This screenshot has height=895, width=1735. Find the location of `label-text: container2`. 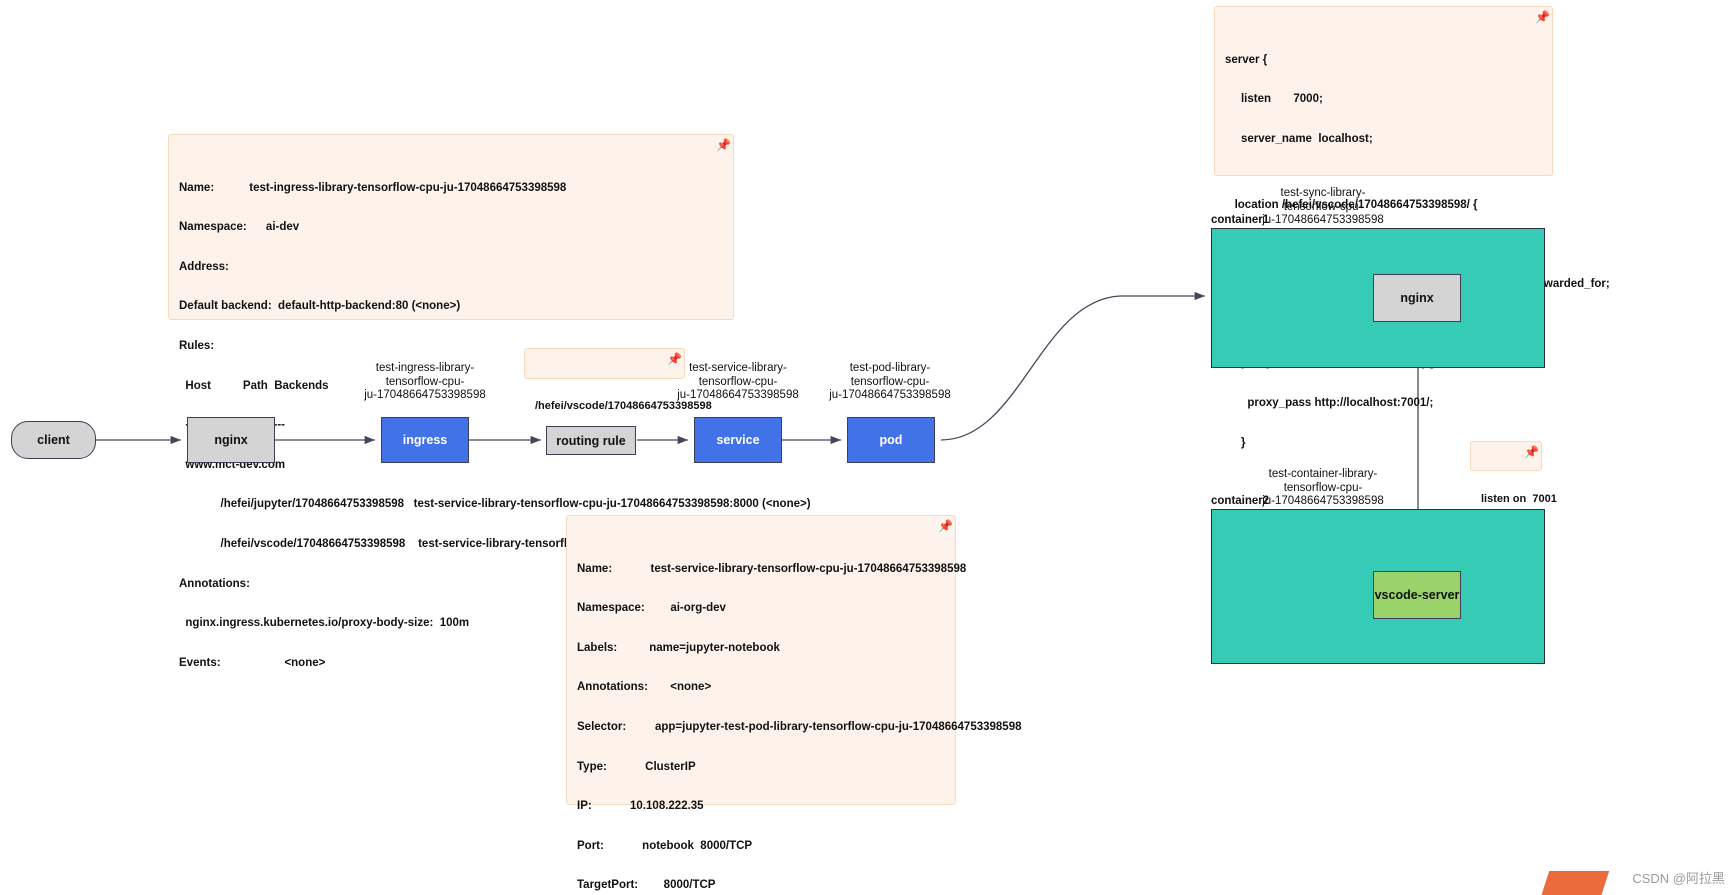

label-text: container2 is located at coordinates (1240, 501).